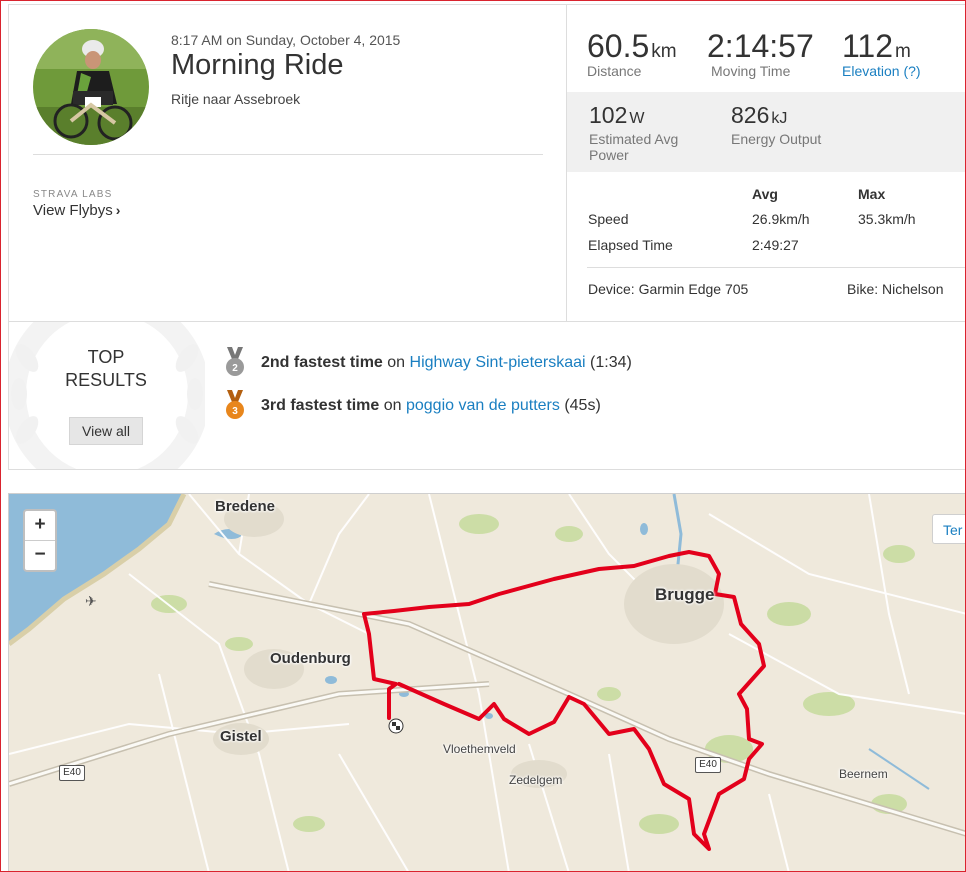 The width and height of the screenshot is (966, 872). Describe the element at coordinates (776, 139) in the screenshot. I see `energy-label: Energy Output` at that location.